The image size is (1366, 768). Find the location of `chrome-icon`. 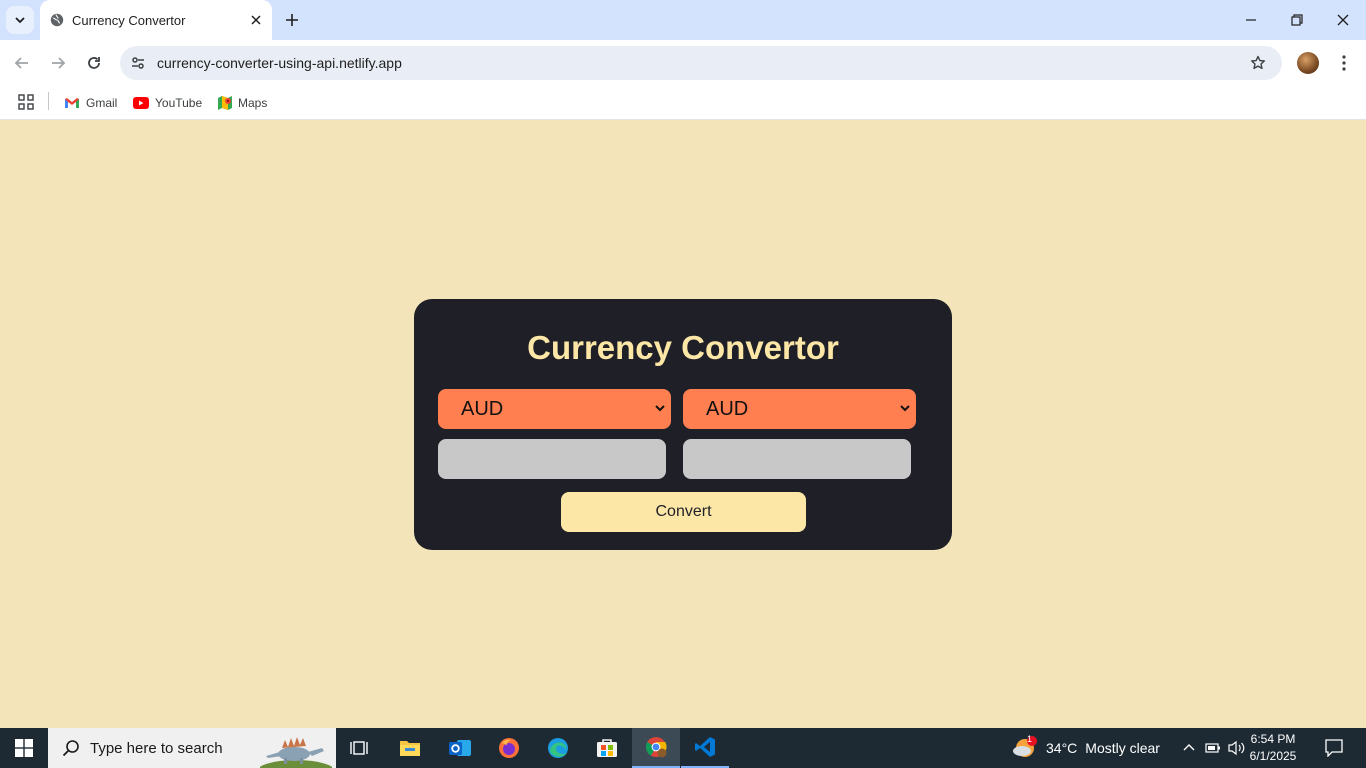

chrome-icon is located at coordinates (656, 747).